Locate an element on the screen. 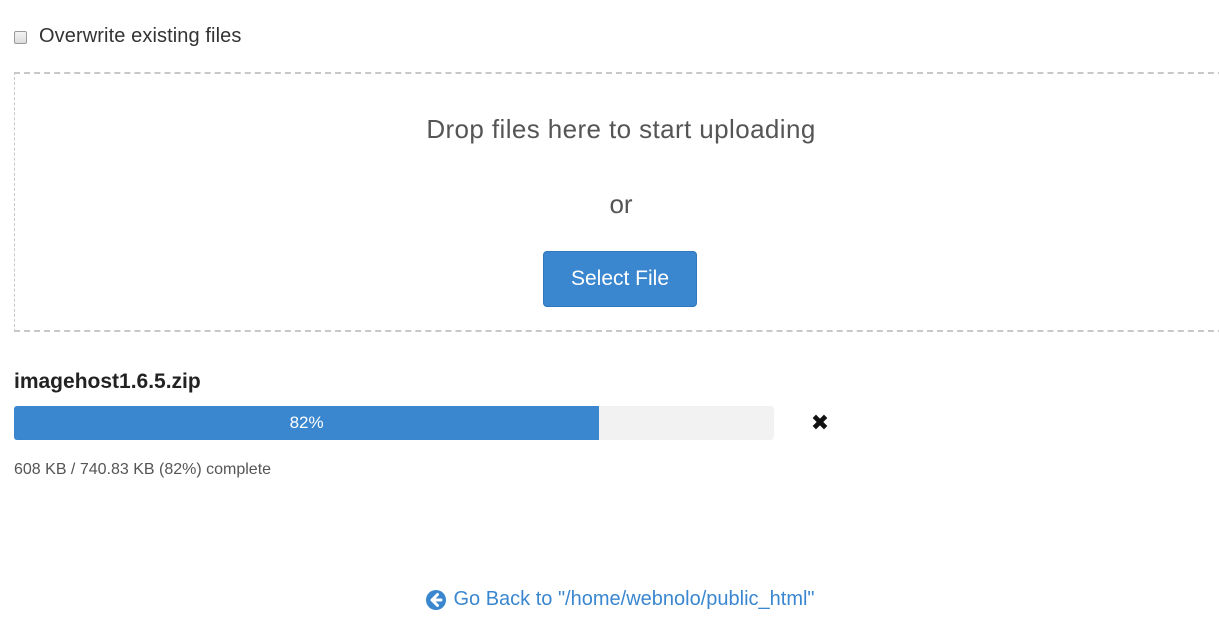  go-back-label: Go Back to "/home/webnolo/public_html" is located at coordinates (634, 599).